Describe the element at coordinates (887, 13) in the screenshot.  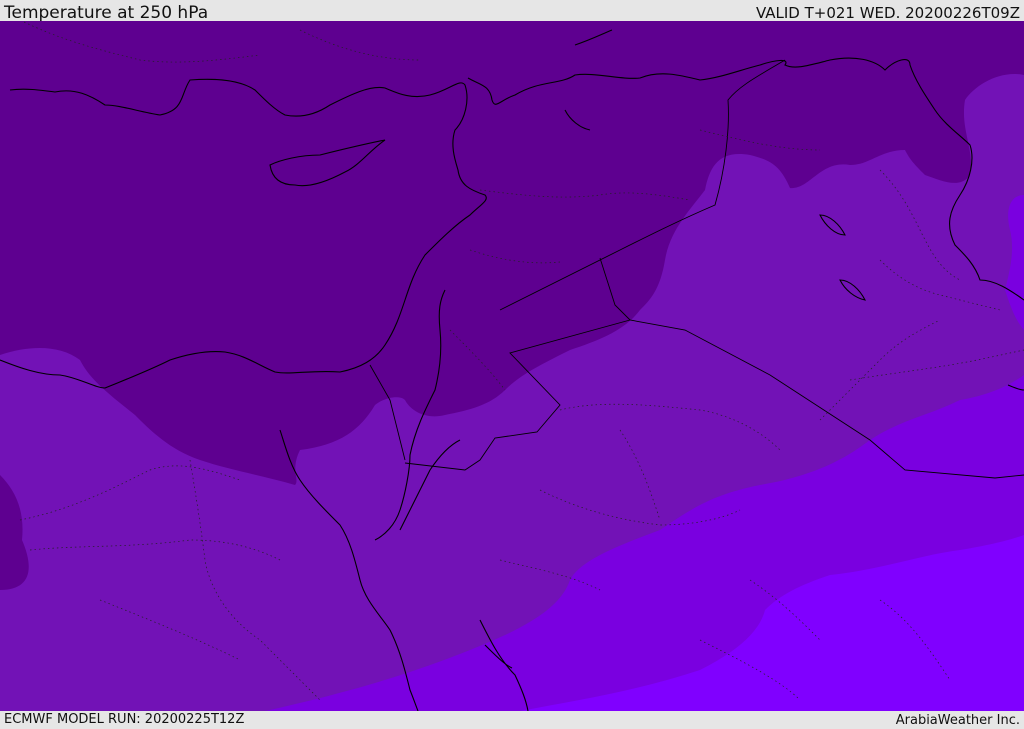
I see `valid-time: VALID T+021 WED. 20200226T09Z` at that location.